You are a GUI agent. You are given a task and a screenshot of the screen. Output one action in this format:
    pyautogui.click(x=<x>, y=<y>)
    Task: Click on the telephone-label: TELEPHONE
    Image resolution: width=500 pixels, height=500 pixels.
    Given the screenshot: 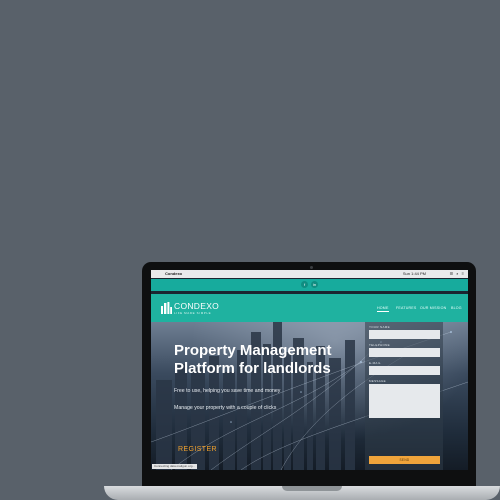 What is the action you would take?
    pyautogui.click(x=379, y=345)
    